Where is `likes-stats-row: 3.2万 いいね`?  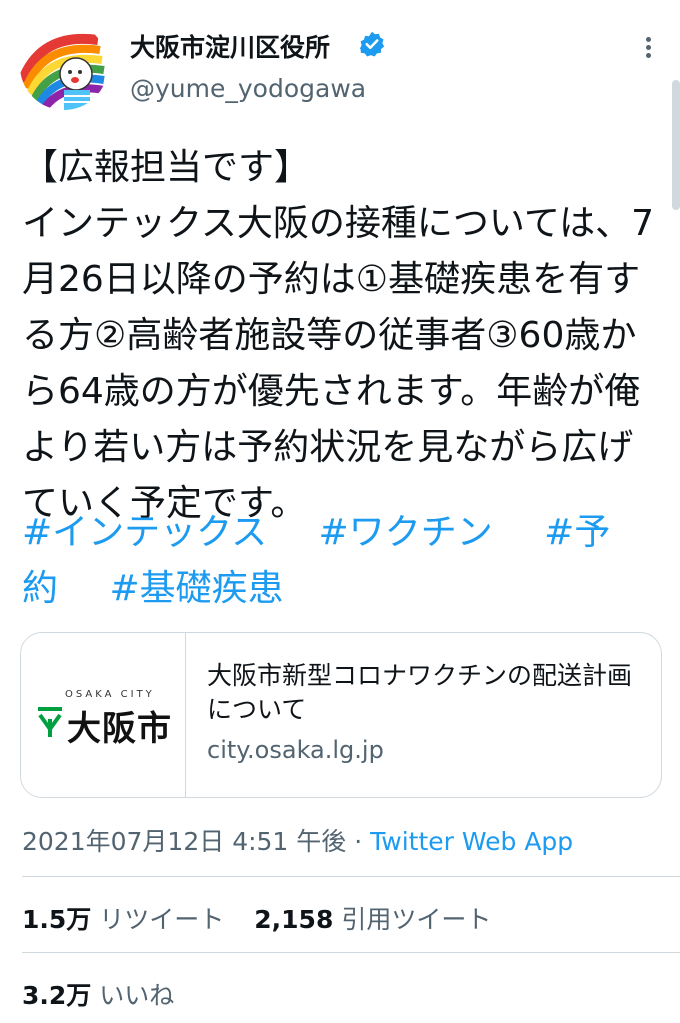 likes-stats-row: 3.2万 いいね is located at coordinates (109, 994).